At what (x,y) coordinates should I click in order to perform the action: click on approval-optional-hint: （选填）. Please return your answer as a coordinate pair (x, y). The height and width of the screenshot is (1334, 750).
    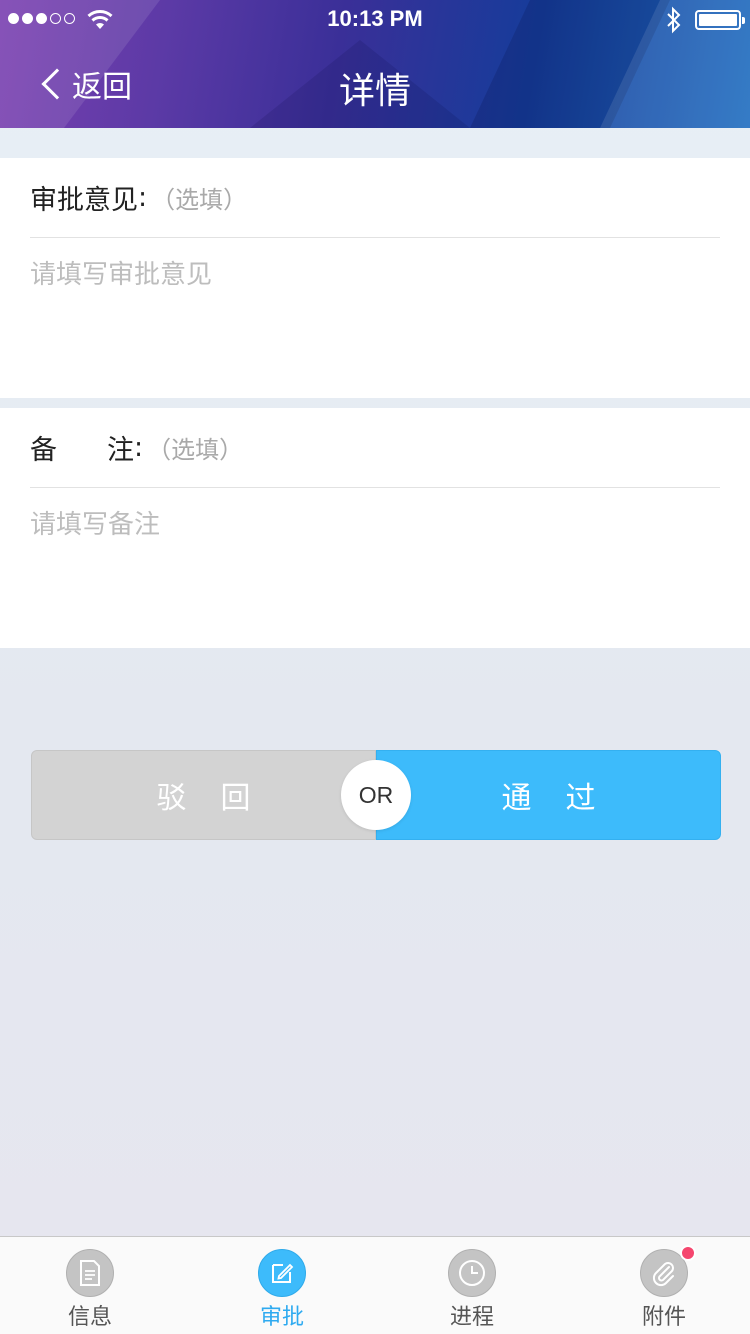
    Looking at the image, I should click on (199, 200).